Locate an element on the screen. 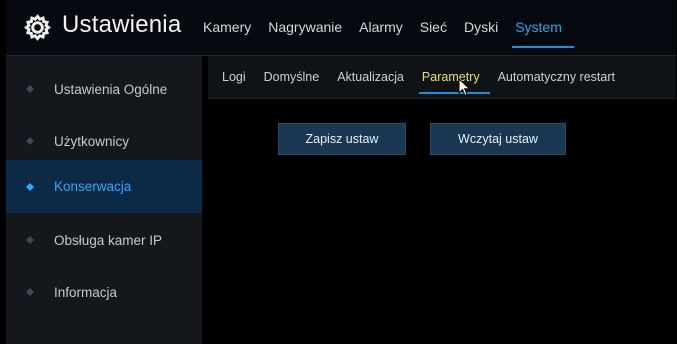 Image resolution: width=677 pixels, height=344 pixels. mouse-pointer-icon is located at coordinates (464, 87).